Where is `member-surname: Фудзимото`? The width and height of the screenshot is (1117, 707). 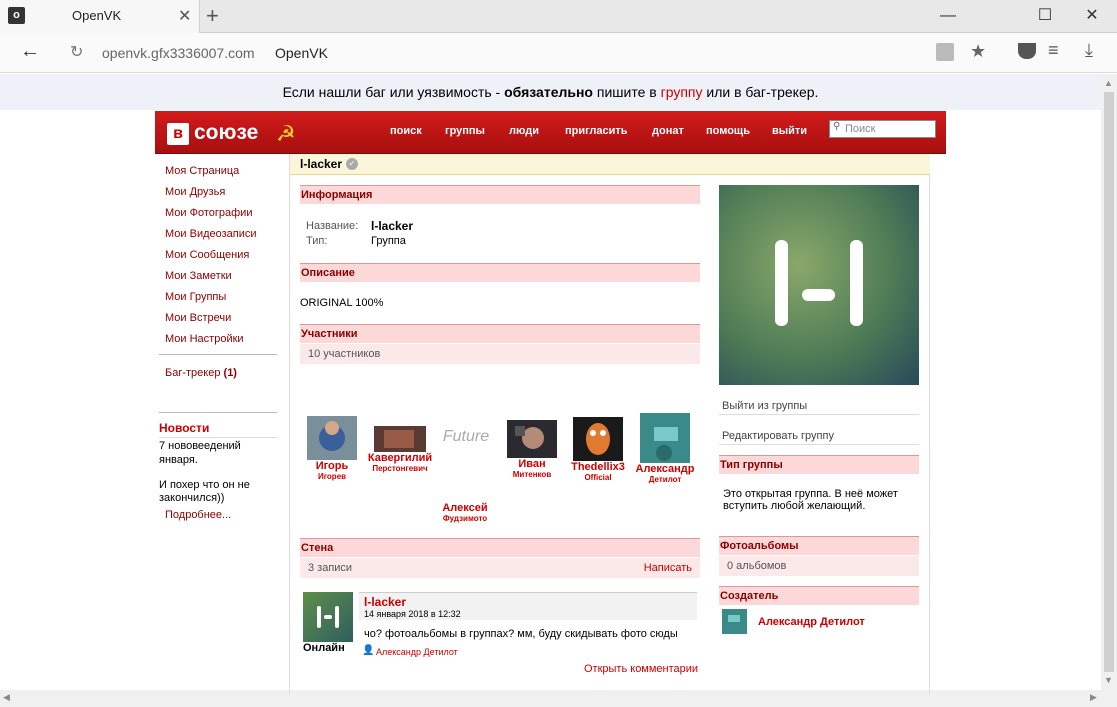 member-surname: Фудзимото is located at coordinates (465, 518).